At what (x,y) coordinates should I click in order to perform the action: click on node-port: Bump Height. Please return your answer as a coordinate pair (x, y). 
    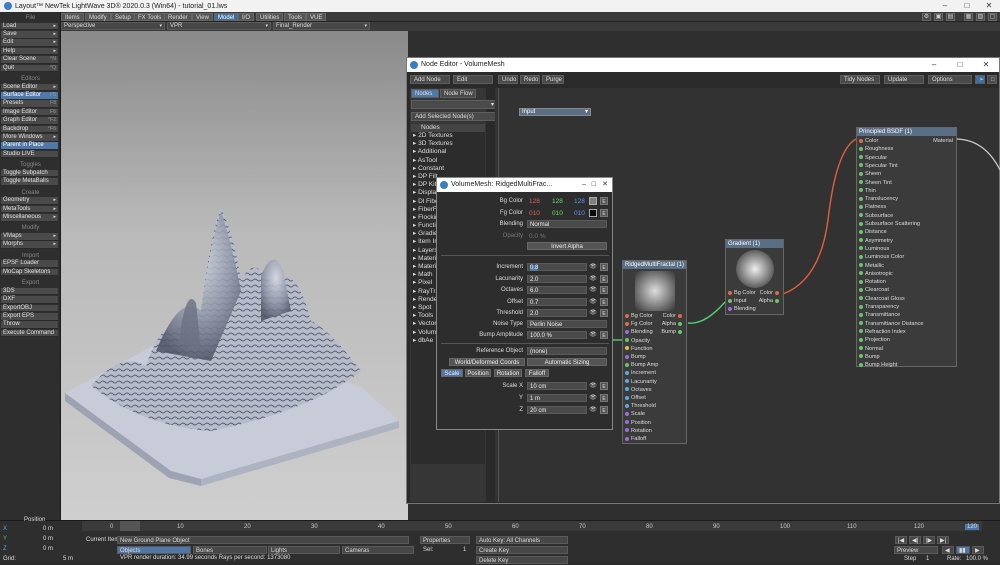
    Looking at the image, I should click on (878, 365).